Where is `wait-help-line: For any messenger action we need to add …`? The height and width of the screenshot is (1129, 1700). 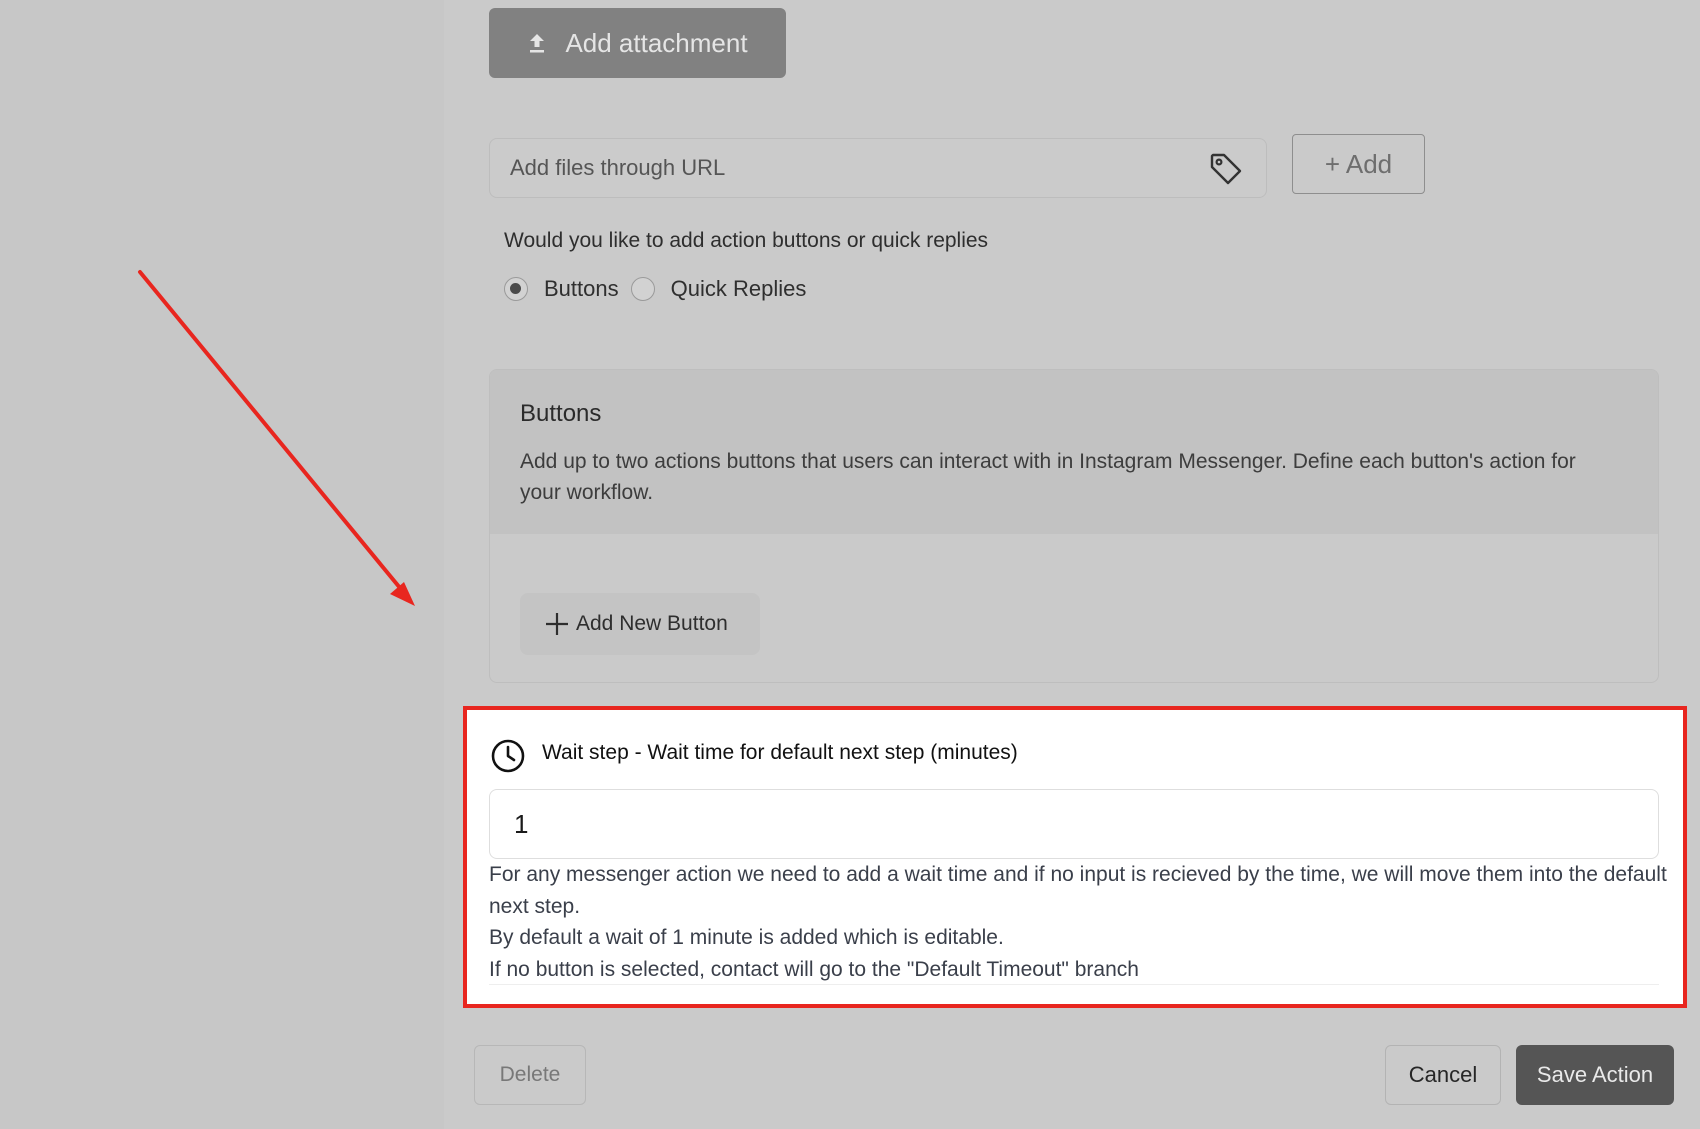
wait-help-line: For any messenger action we need to add … is located at coordinates (1078, 890).